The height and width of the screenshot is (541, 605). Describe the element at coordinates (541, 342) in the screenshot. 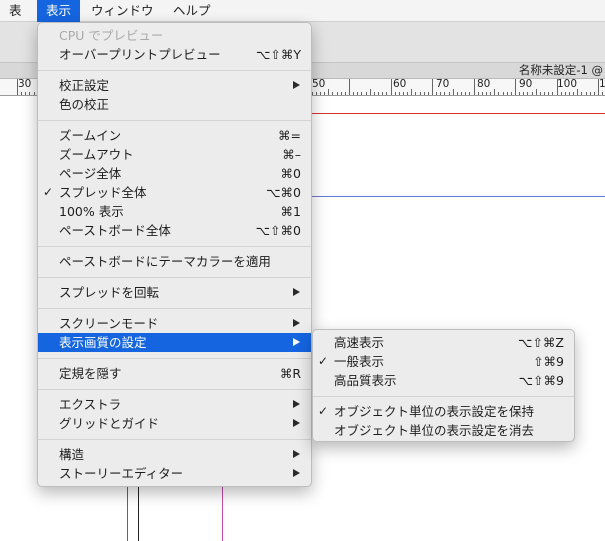

I see `menu-item-shortcut: ⌥⇧⌘Z` at that location.